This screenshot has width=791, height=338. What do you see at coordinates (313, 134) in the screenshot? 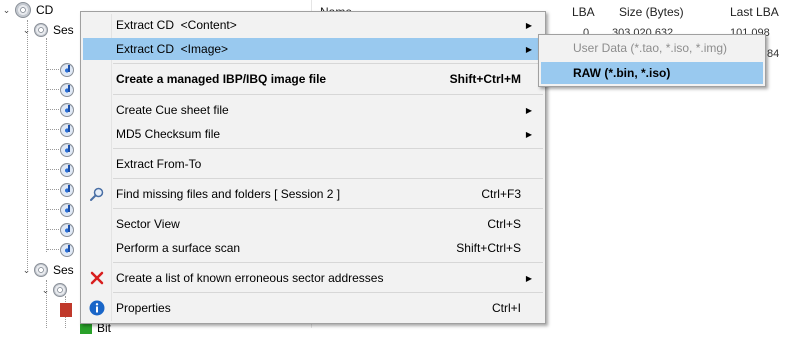
I see `menu-item-md5-checksum: MD5 Checksum file ▶` at bounding box center [313, 134].